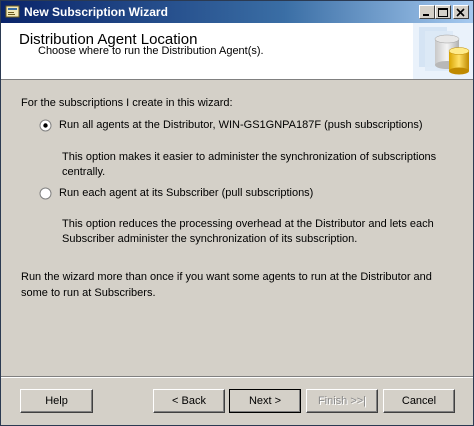  What do you see at coordinates (426, 15) in the screenshot?
I see `minimize-icon` at bounding box center [426, 15].